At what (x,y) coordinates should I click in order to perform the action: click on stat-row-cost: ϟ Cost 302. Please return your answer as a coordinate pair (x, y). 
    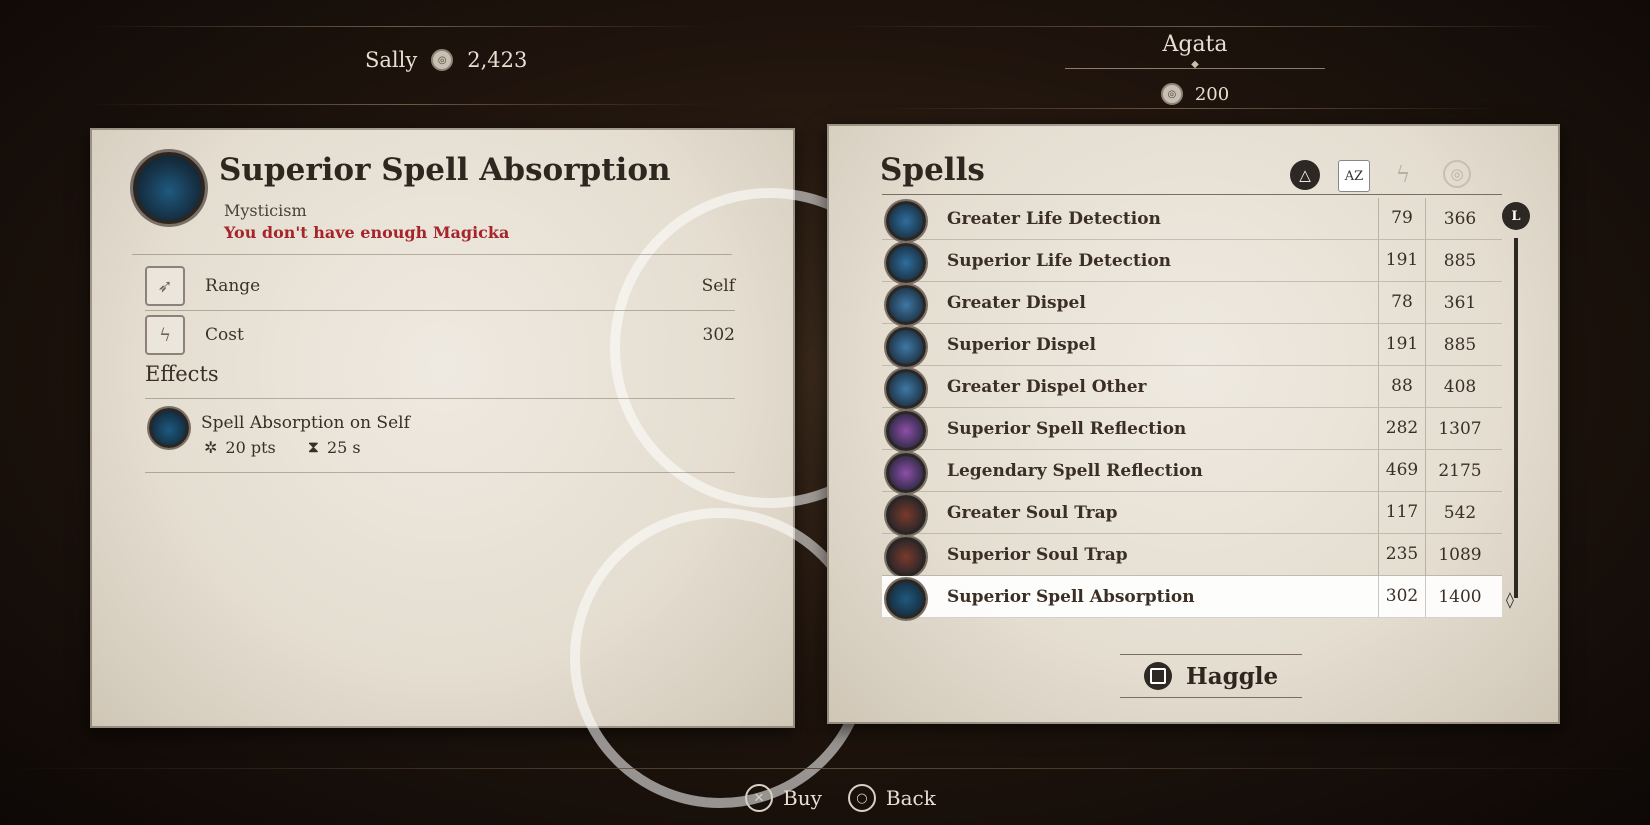
    Looking at the image, I should click on (440, 335).